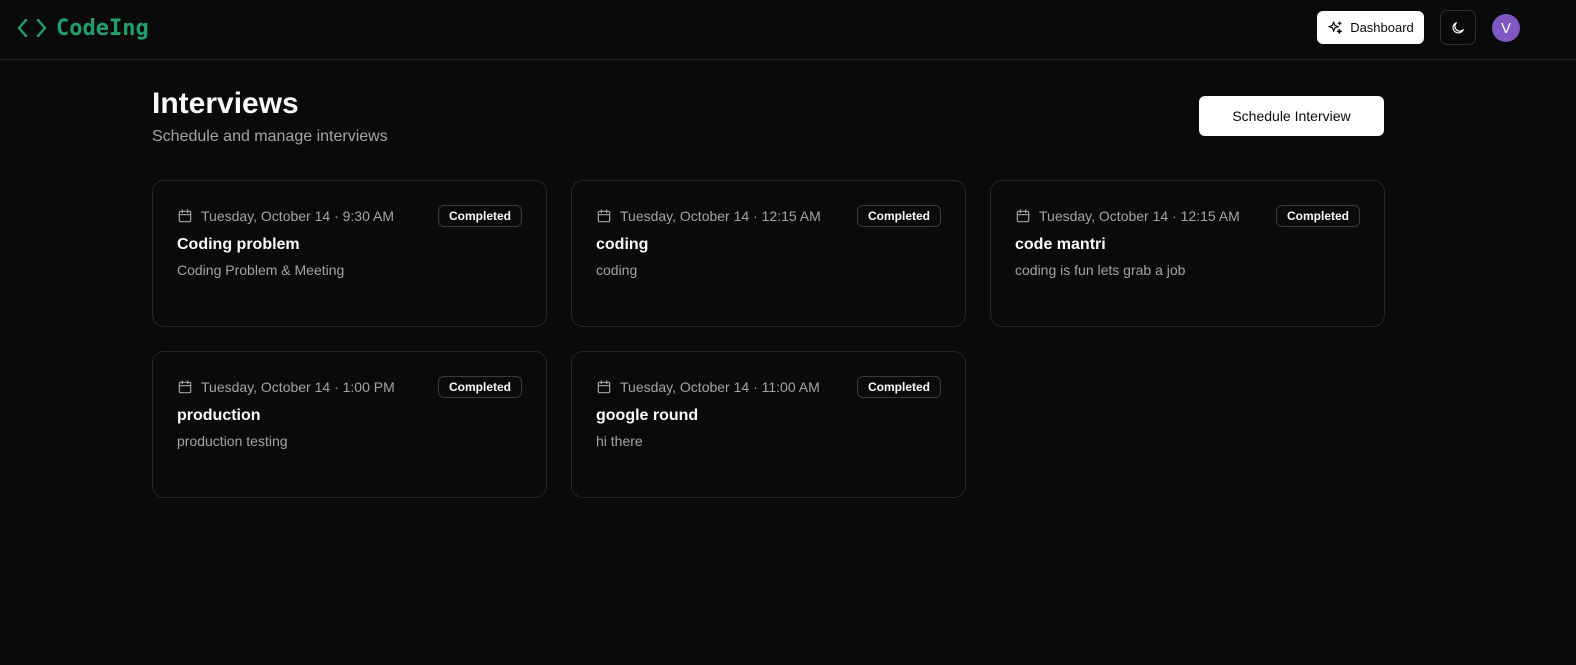 This screenshot has height=665, width=1576. What do you see at coordinates (270, 136) in the screenshot?
I see `page-subtitle: Schedule and manage interviews` at bounding box center [270, 136].